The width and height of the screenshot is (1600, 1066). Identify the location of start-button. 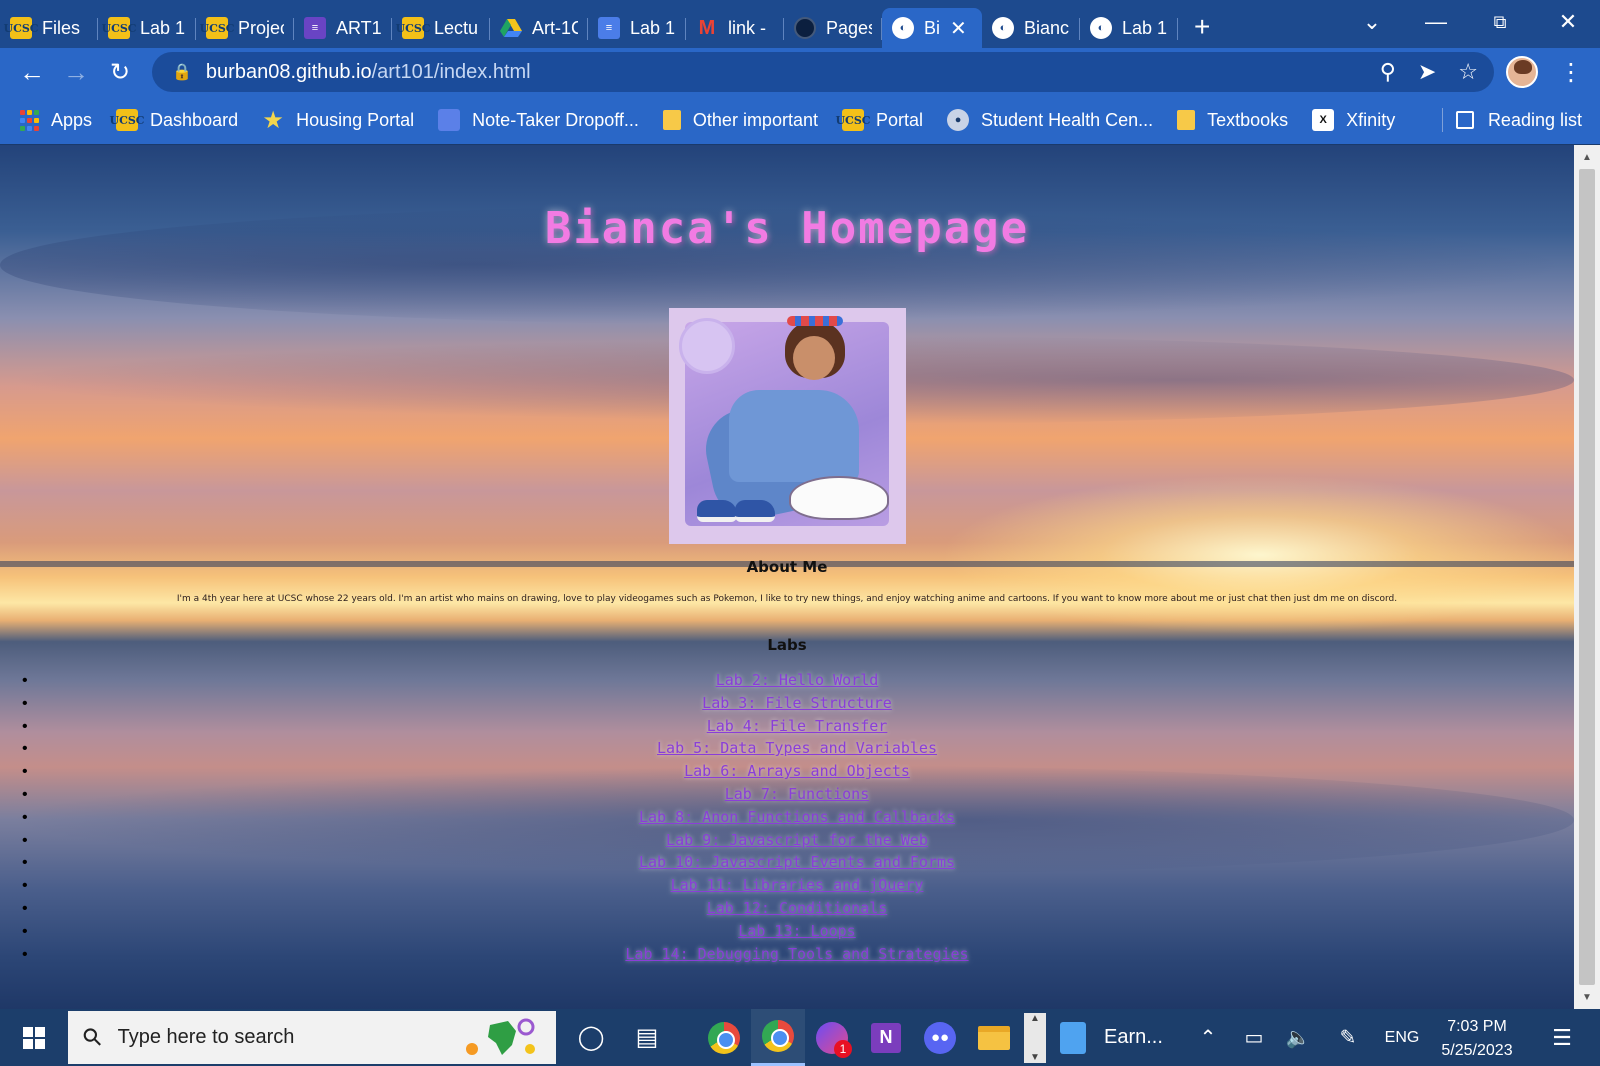
(34, 1037).